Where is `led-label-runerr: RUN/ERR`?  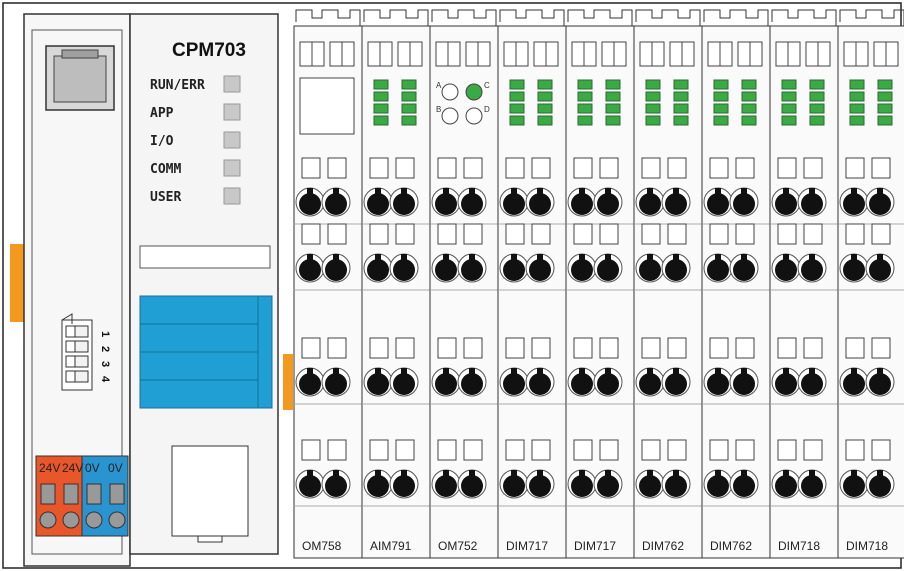 led-label-runerr: RUN/ERR is located at coordinates (177, 85).